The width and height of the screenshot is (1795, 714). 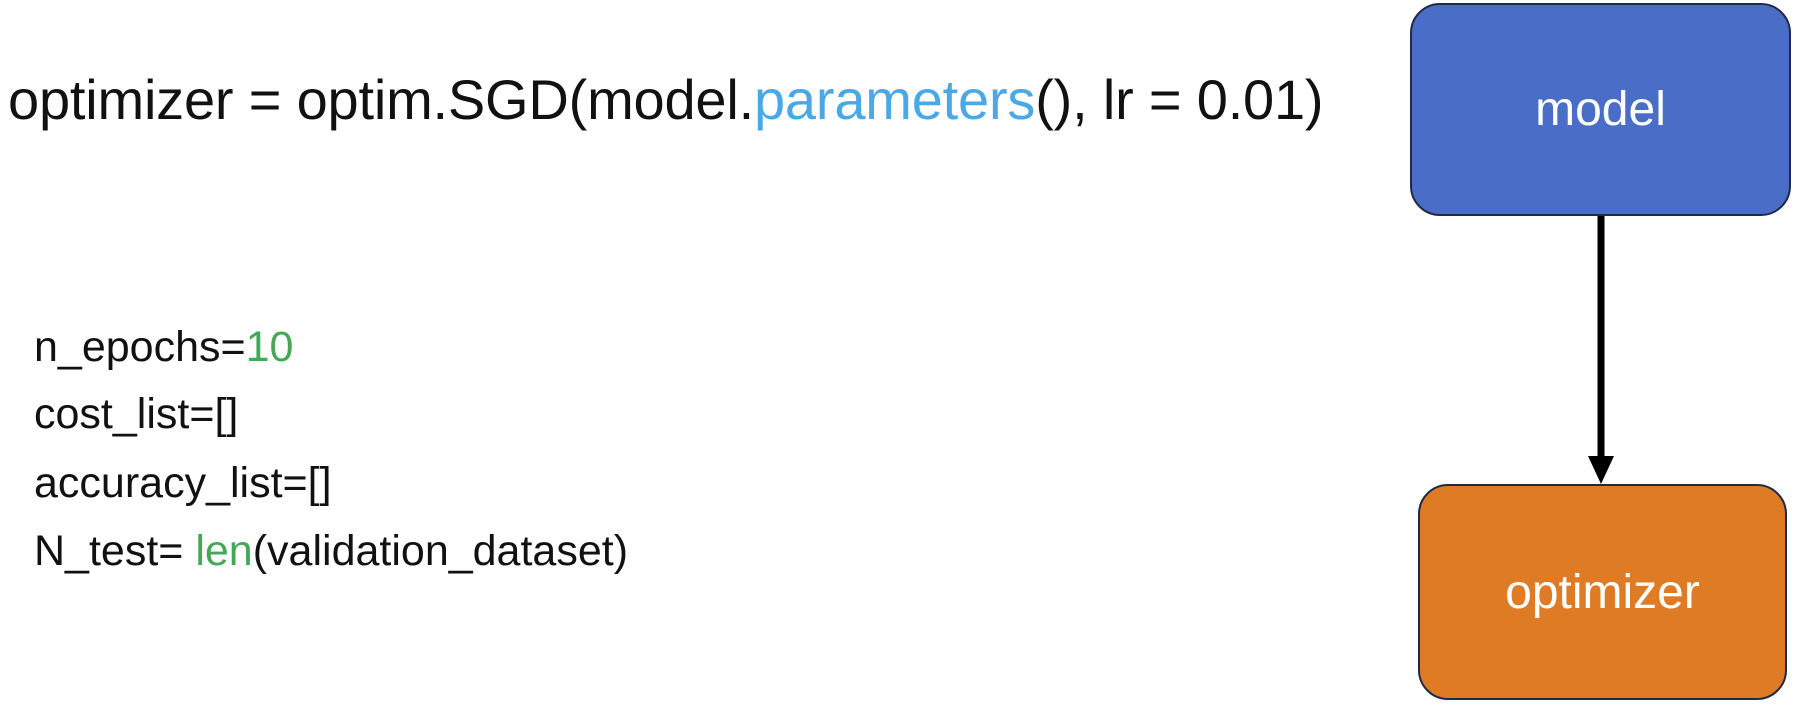 I want to click on model-node: model, so click(x=1600, y=109).